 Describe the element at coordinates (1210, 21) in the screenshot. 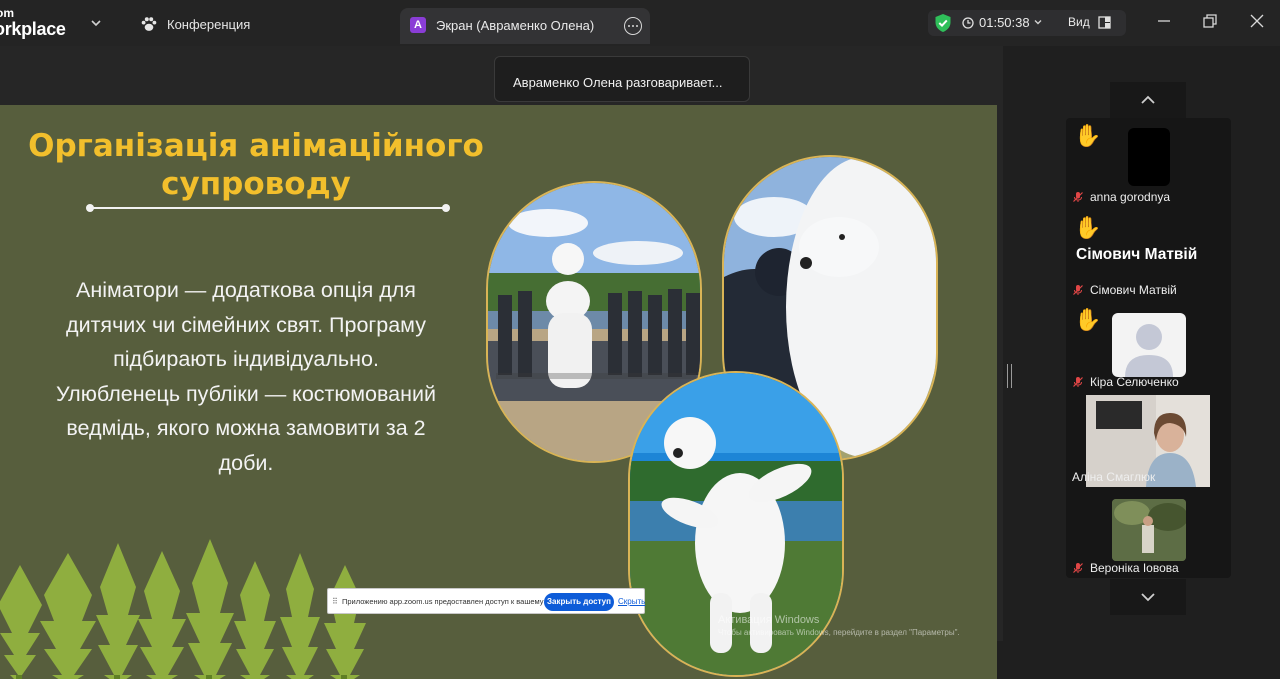

I see `restore-icon` at that location.